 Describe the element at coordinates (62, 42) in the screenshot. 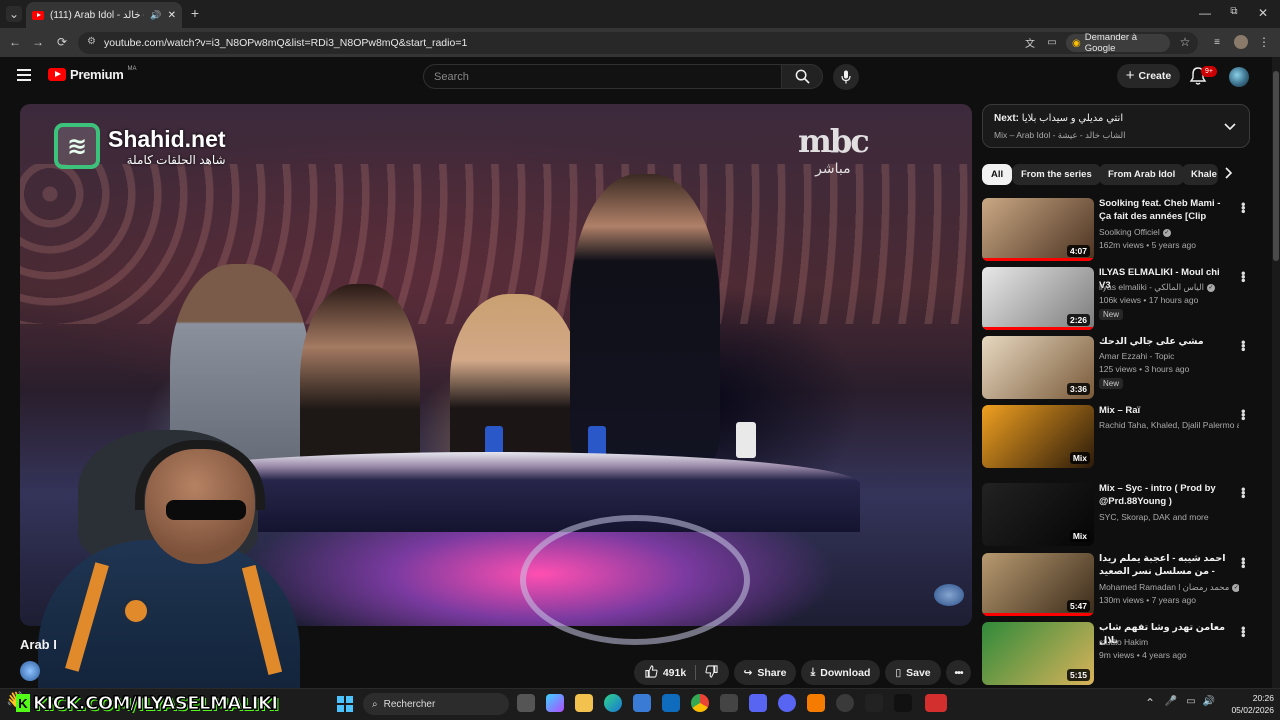

I see `reload-icon: ⟳` at that location.